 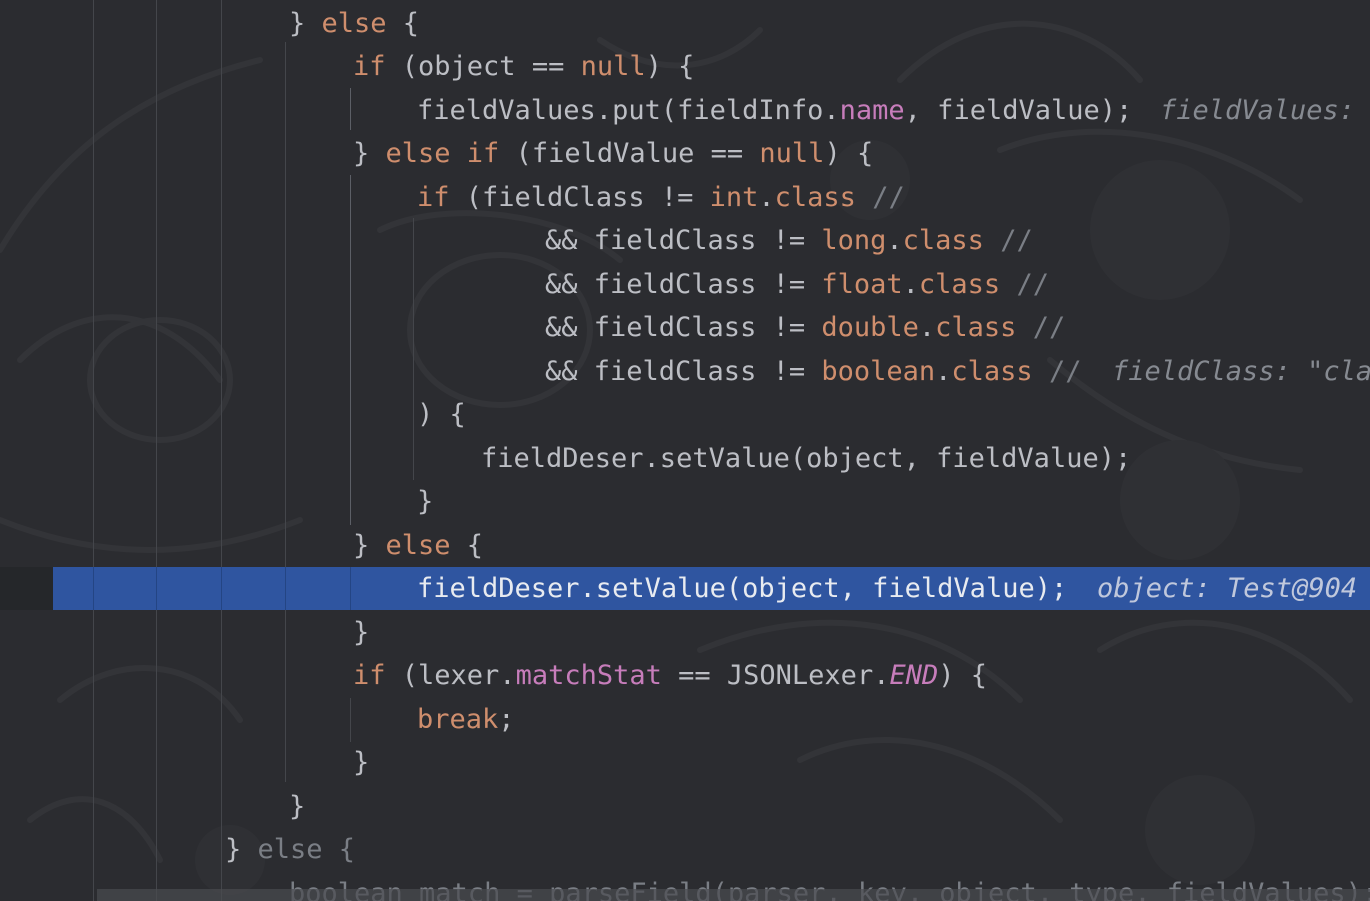 What do you see at coordinates (588, 675) in the screenshot?
I see `code-token-field: matchStat` at bounding box center [588, 675].